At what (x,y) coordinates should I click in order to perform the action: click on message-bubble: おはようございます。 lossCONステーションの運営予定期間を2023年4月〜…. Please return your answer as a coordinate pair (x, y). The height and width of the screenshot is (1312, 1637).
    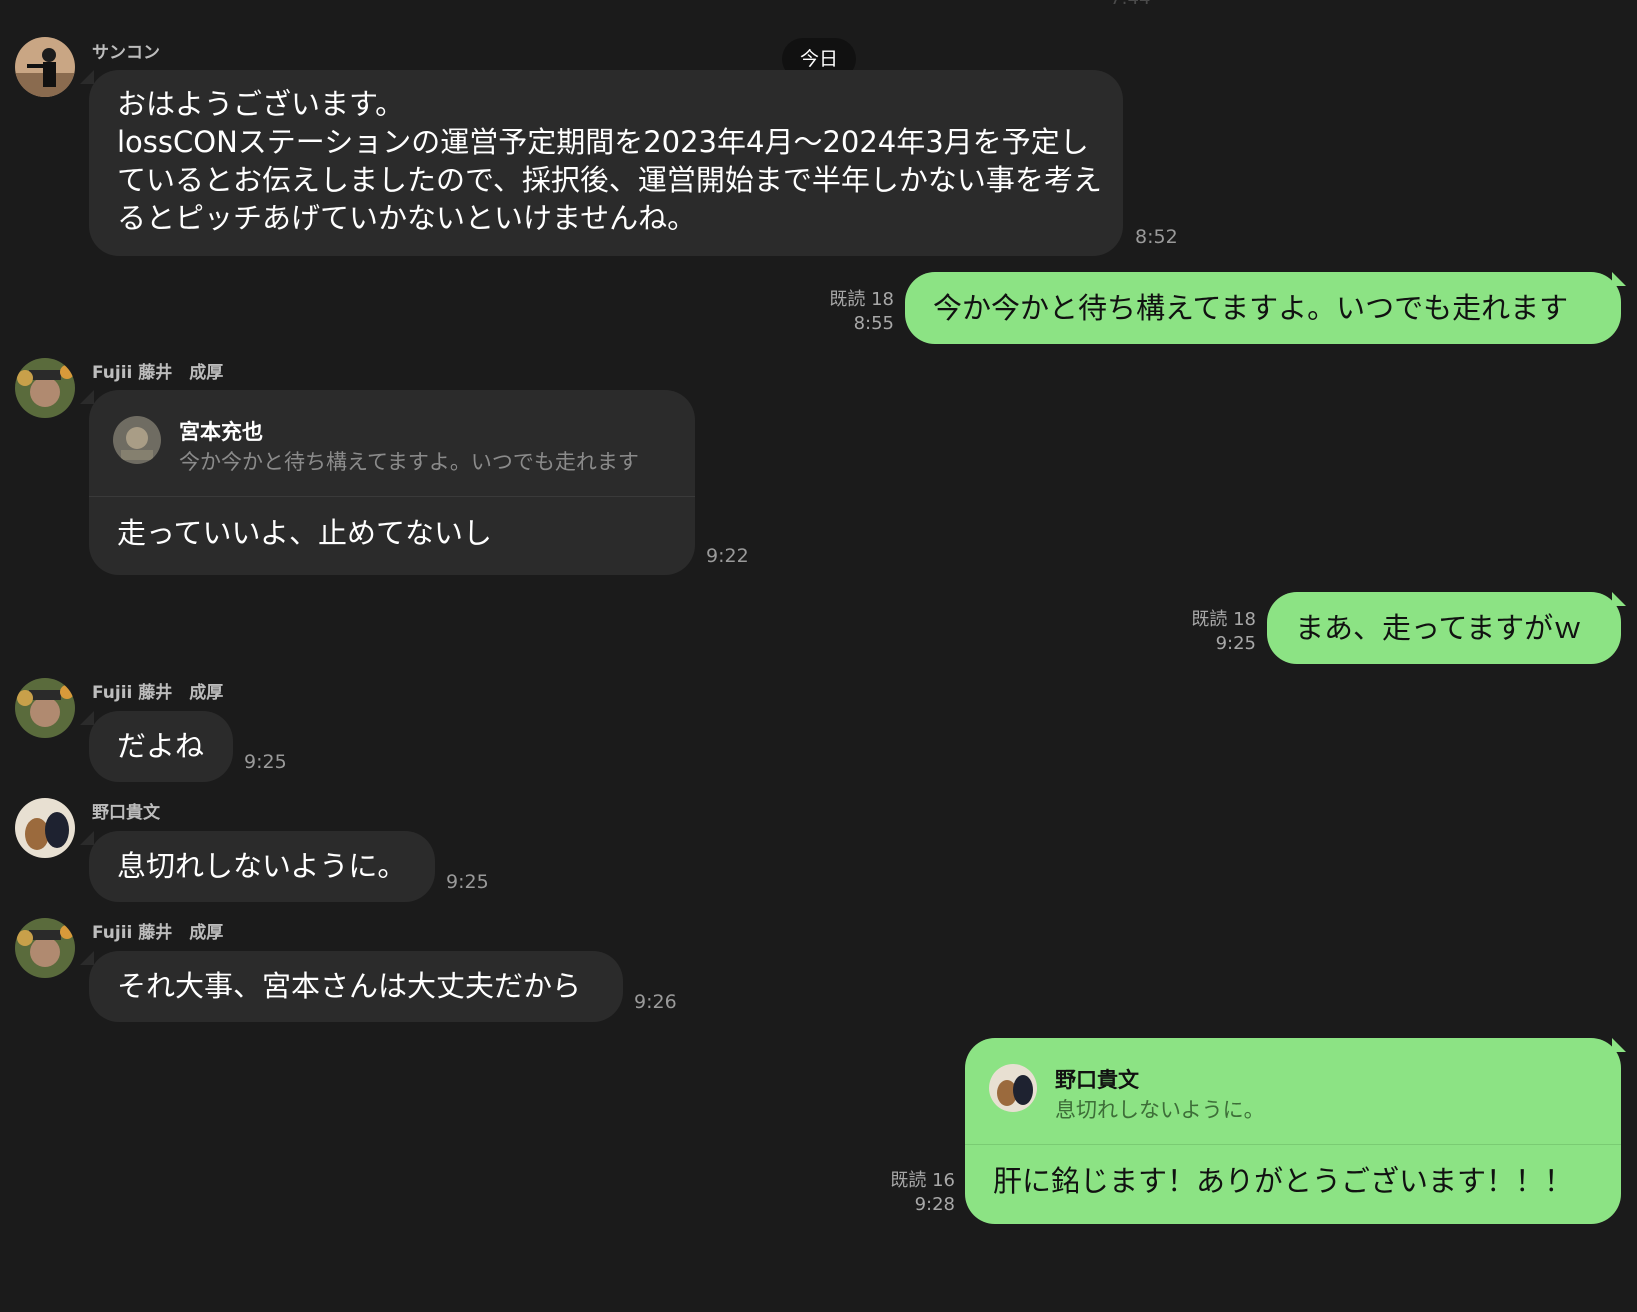
    Looking at the image, I should click on (606, 163).